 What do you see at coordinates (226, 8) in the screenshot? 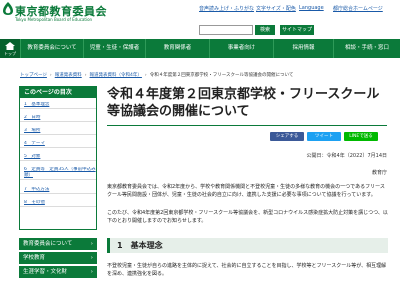
I see `furigana-link: 音声読み上げ・ふりがな` at bounding box center [226, 8].